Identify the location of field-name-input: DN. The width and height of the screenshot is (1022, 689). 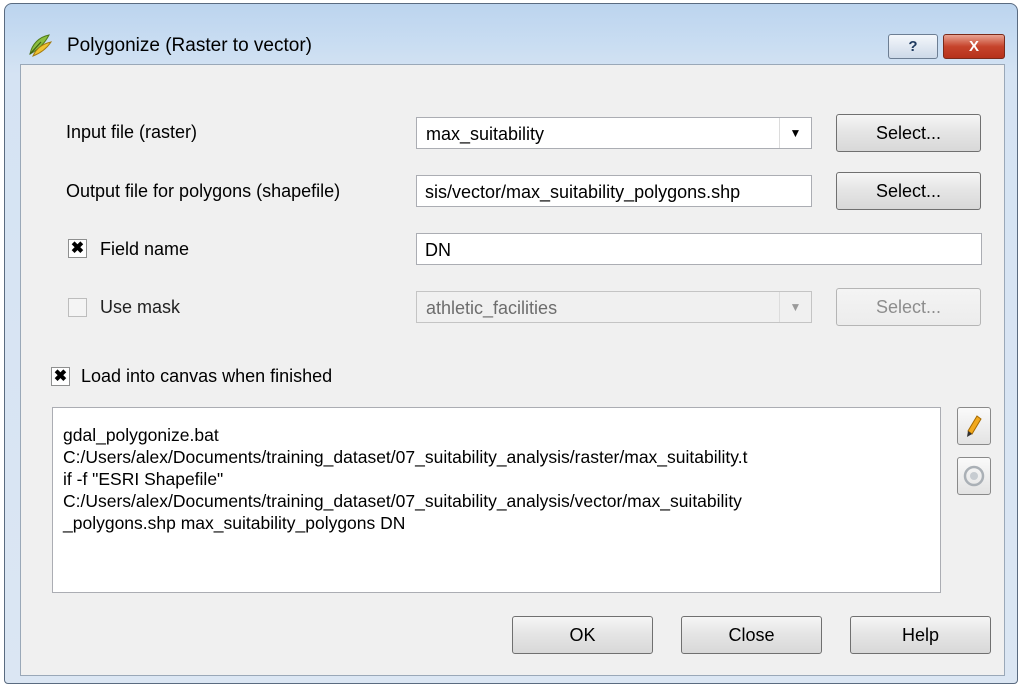
(699, 249).